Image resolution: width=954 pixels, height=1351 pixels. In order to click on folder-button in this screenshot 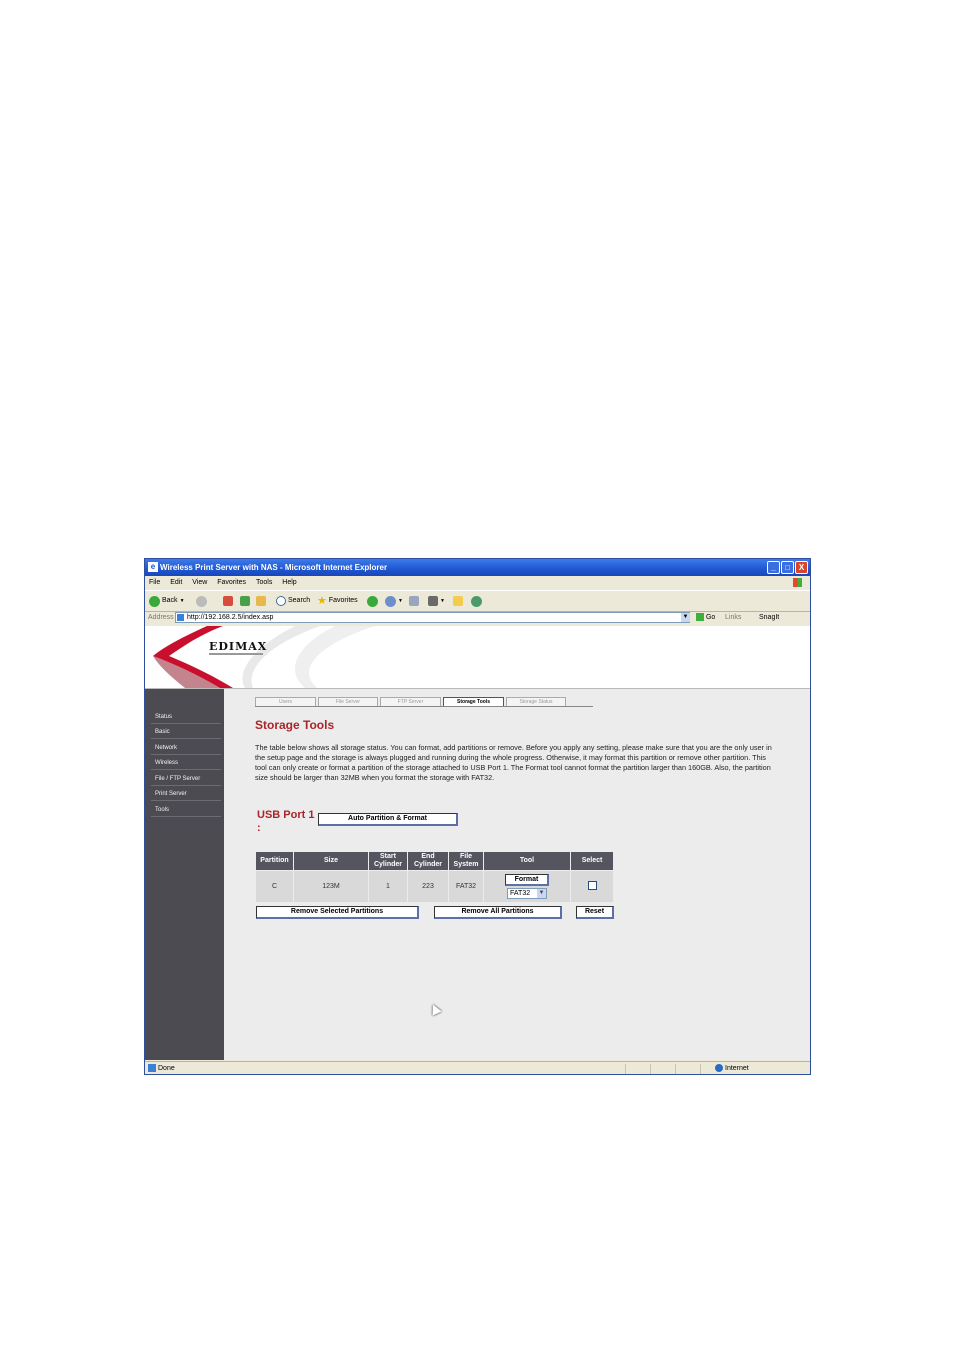, I will do `click(458, 601)`.